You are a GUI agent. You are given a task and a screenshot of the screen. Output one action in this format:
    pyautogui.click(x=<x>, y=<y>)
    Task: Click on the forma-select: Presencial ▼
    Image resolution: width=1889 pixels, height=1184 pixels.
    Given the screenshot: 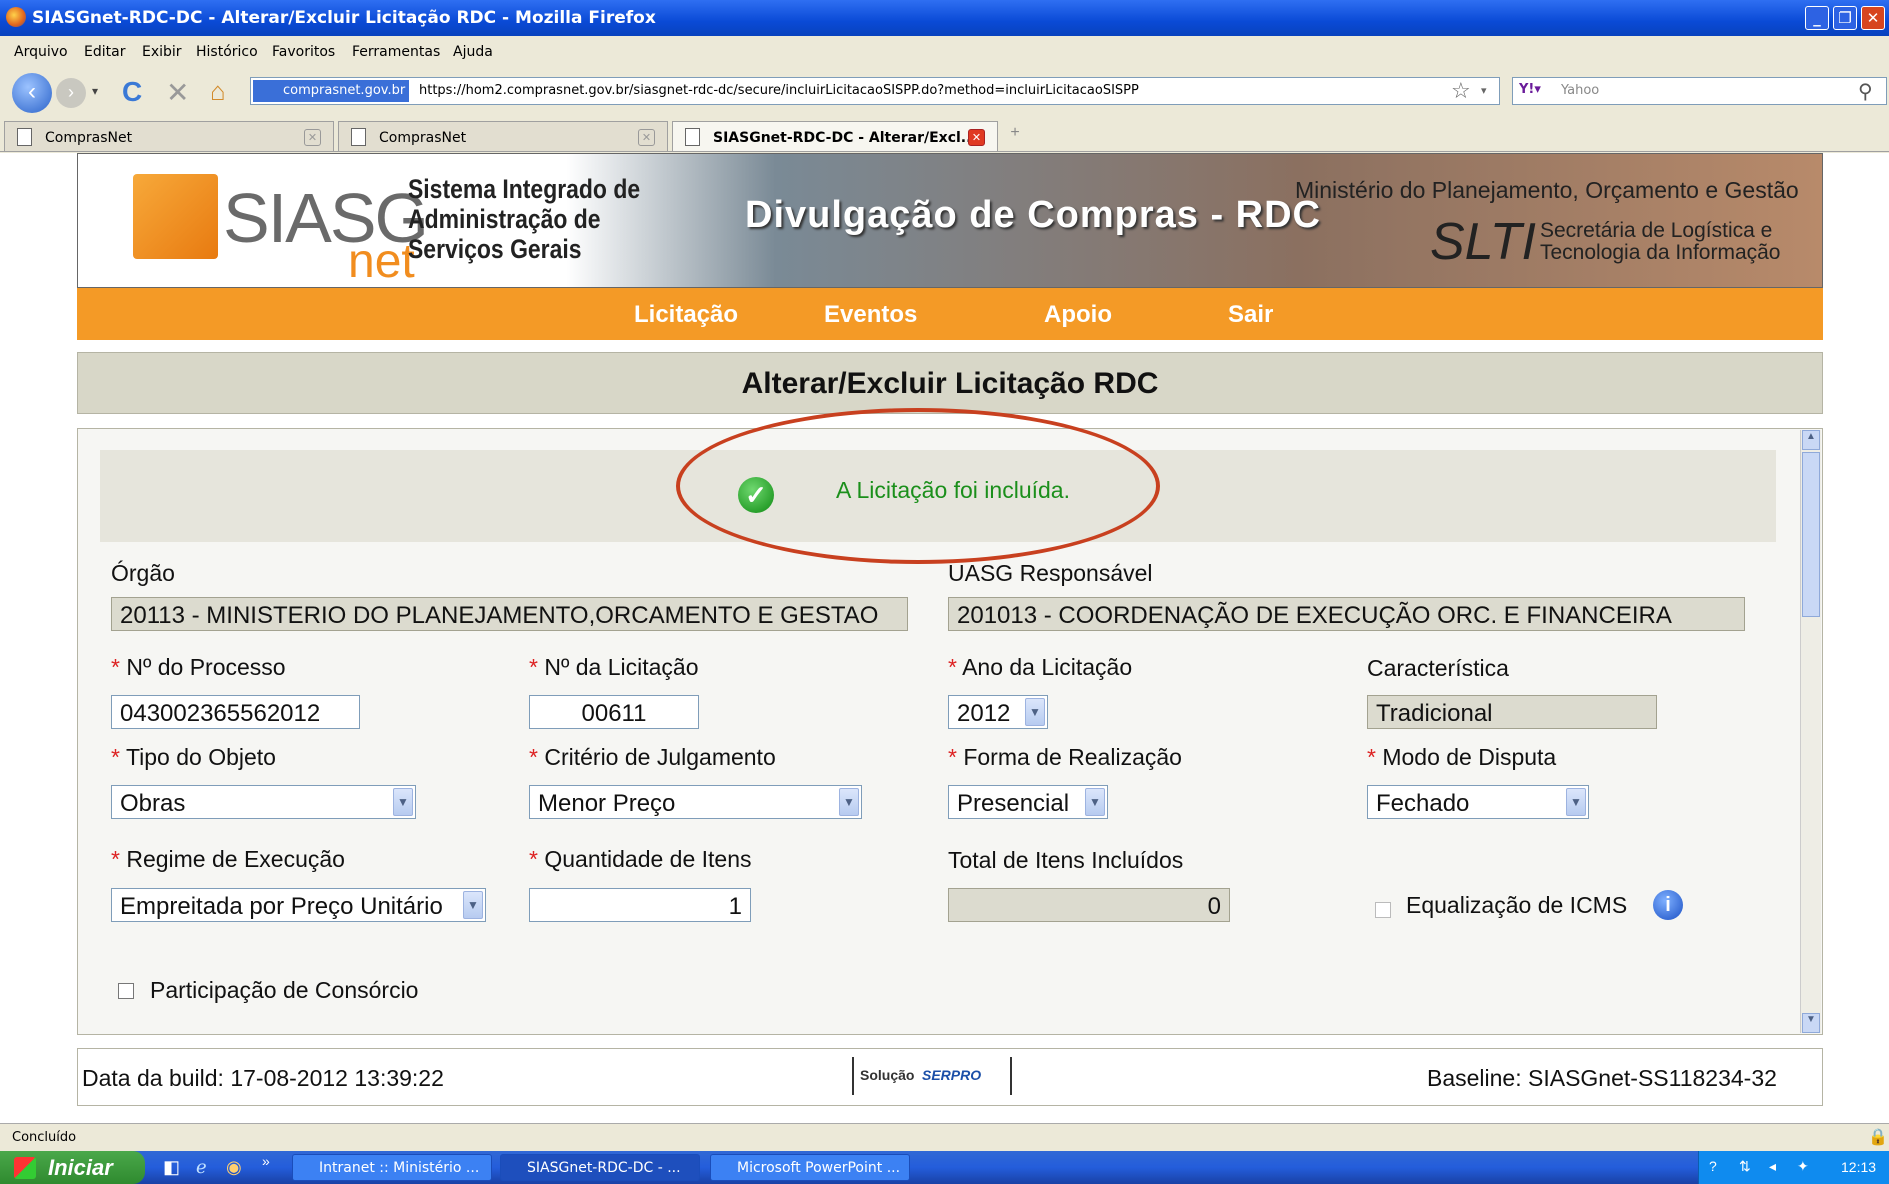 What is the action you would take?
    pyautogui.click(x=1028, y=802)
    